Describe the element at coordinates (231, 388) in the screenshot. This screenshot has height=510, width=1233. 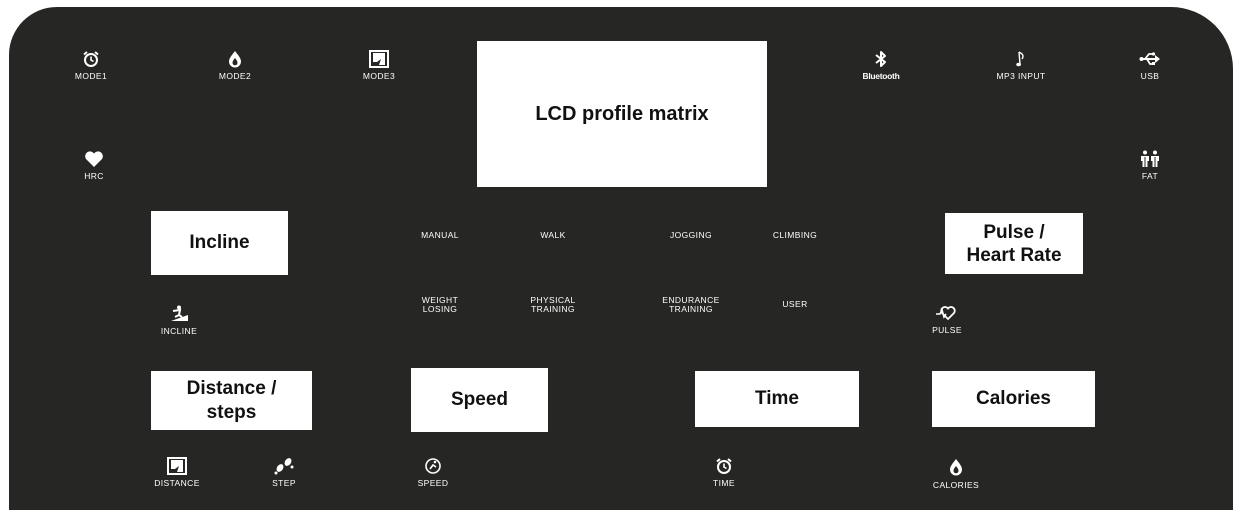
I see `distance-display-line1: Distance /` at that location.